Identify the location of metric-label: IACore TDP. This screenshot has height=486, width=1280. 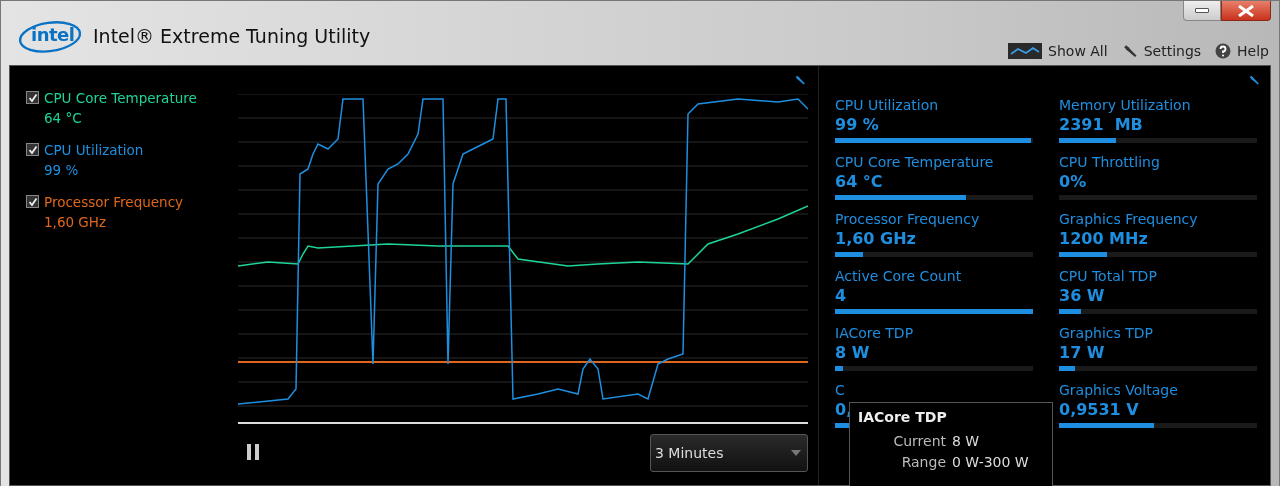
(874, 333).